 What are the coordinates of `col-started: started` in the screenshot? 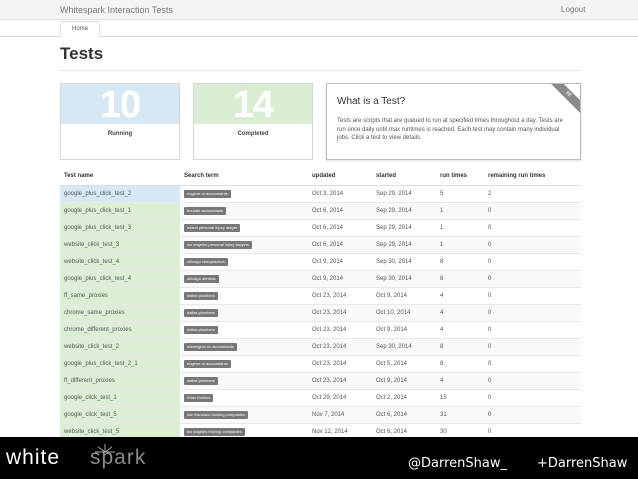 It's located at (404, 176).